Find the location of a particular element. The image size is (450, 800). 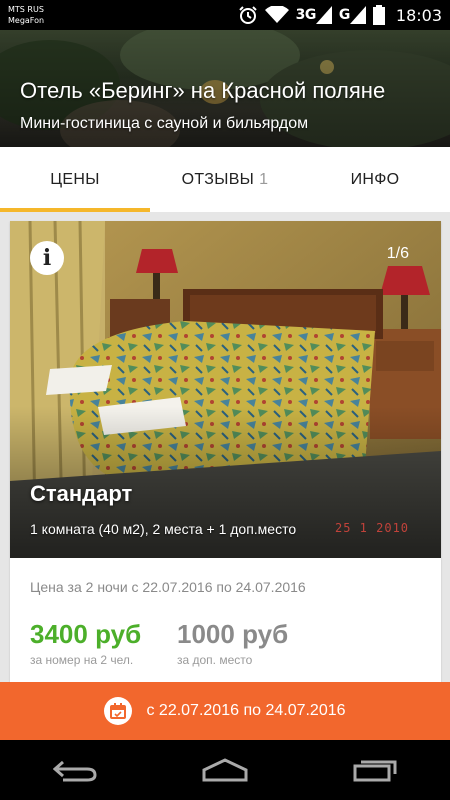

tab-prices-label: ЦЕНЫ is located at coordinates (75, 179).